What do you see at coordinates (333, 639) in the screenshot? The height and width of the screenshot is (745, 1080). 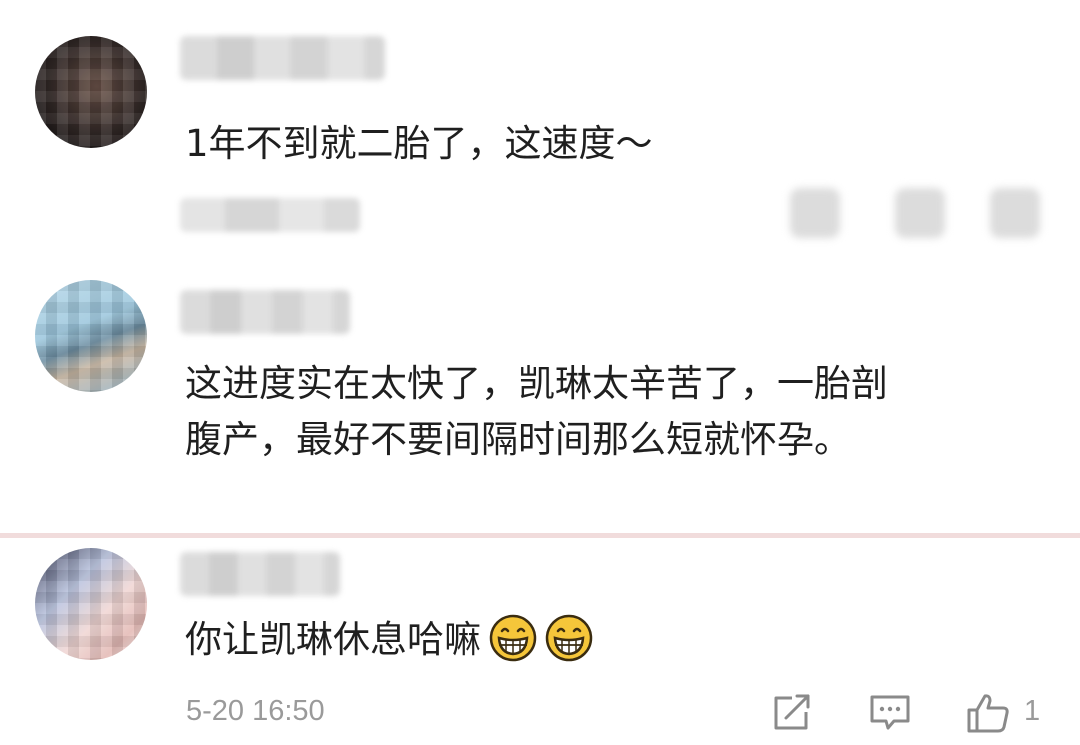 I see `comment-text-body: 你让凯琳休息哈嘛` at bounding box center [333, 639].